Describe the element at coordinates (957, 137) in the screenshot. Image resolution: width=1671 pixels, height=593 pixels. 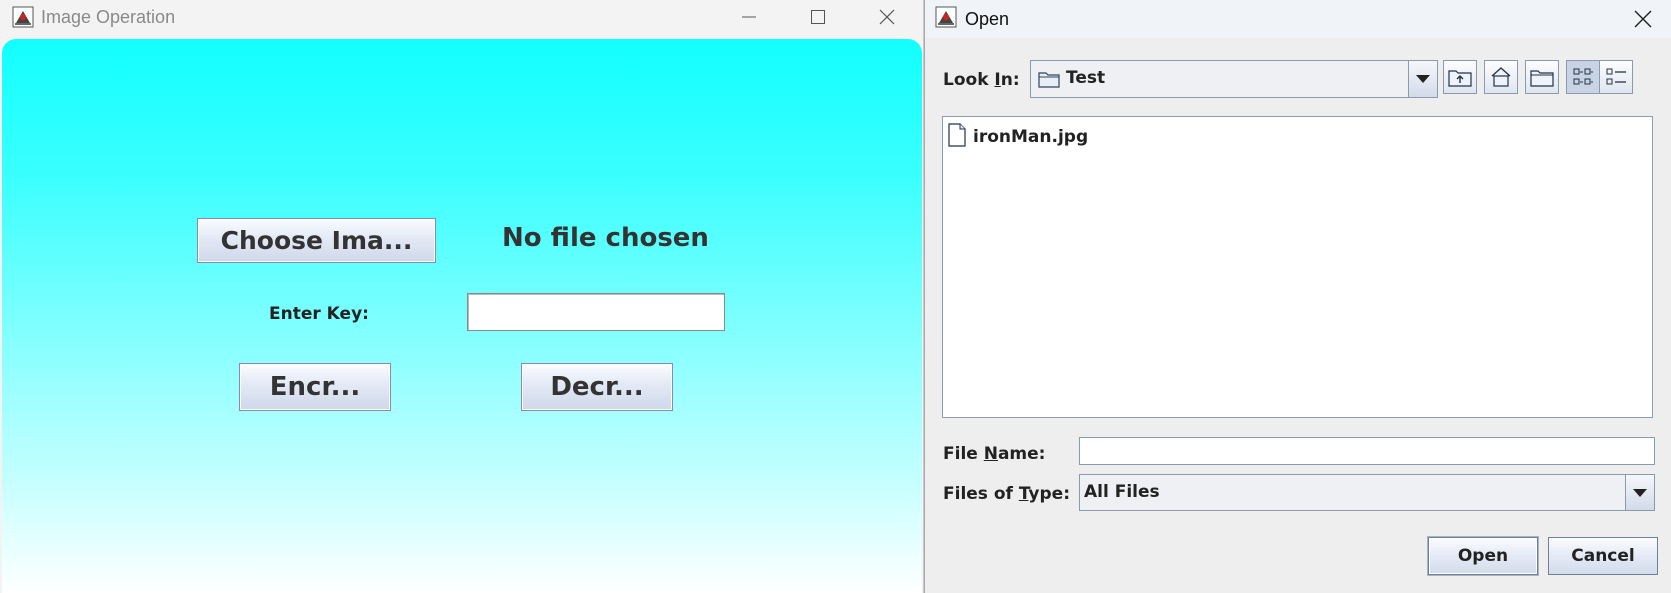
I see `file-icon` at that location.